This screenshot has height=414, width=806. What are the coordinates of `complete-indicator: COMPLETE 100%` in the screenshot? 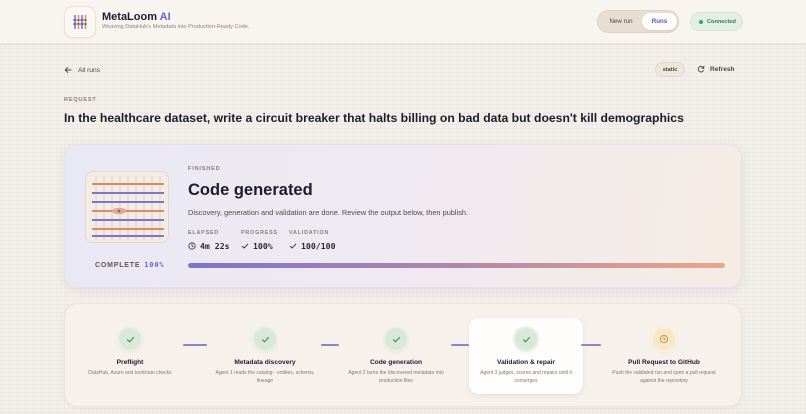 It's located at (129, 265).